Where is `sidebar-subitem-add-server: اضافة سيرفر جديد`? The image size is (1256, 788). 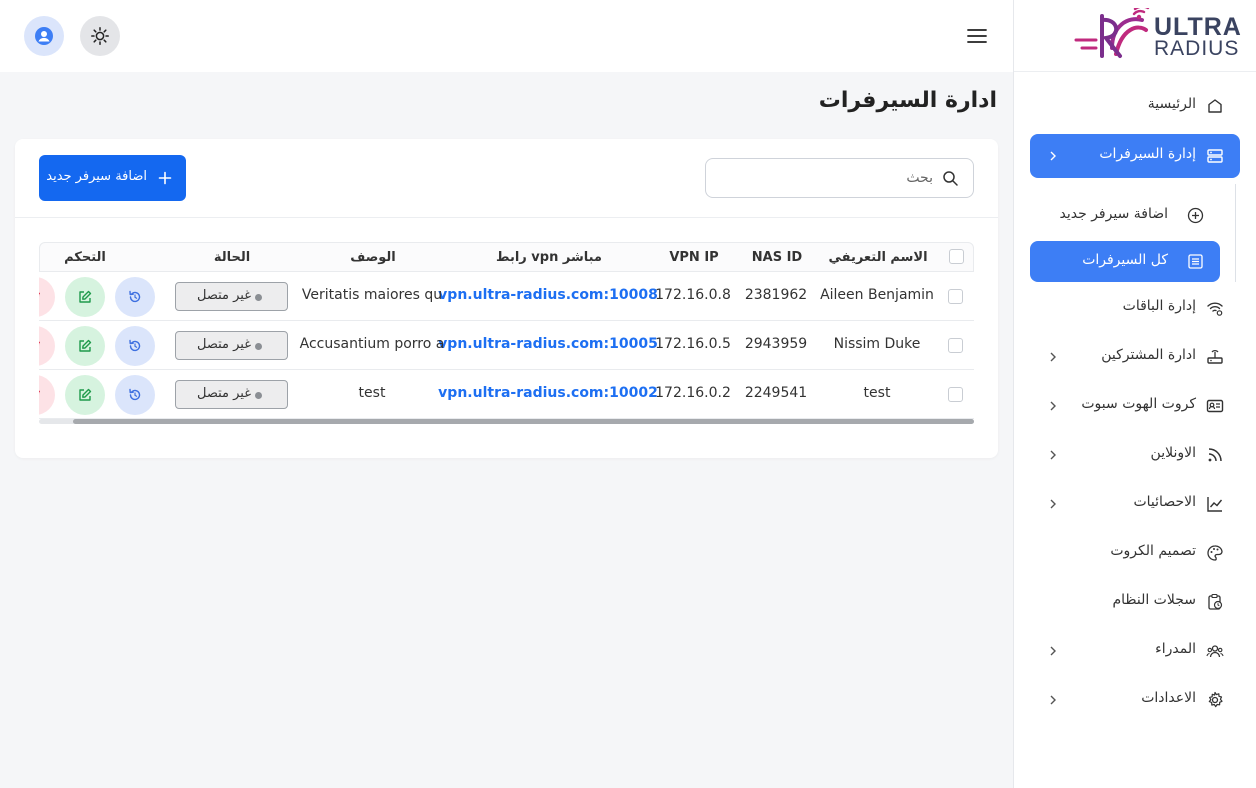 sidebar-subitem-add-server: اضافة سيرفر جديد is located at coordinates (1125, 215).